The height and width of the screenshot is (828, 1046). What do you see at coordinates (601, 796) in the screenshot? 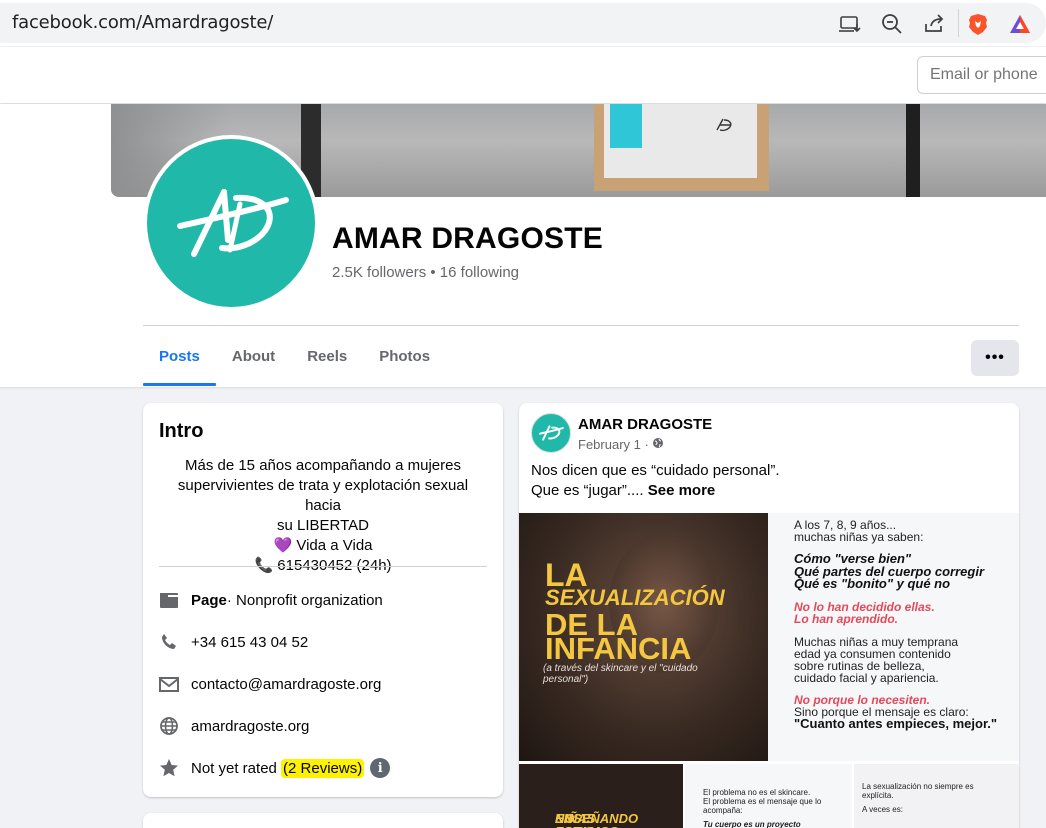
I see `post-image-bottom-left: NO ESTAMOS ENSEÑANDO A LAS NIÑAS A` at bounding box center [601, 796].